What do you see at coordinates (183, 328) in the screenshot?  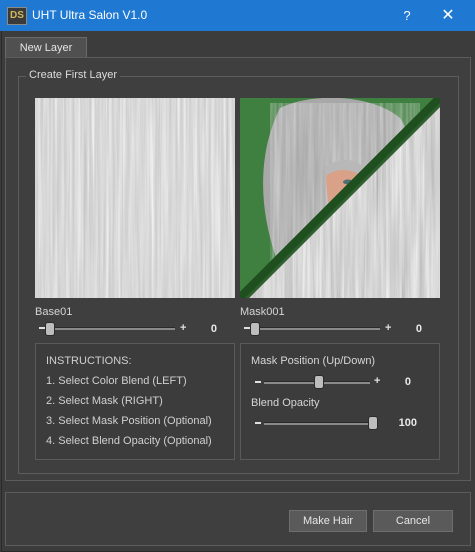 I see `base-plus-icon: +` at bounding box center [183, 328].